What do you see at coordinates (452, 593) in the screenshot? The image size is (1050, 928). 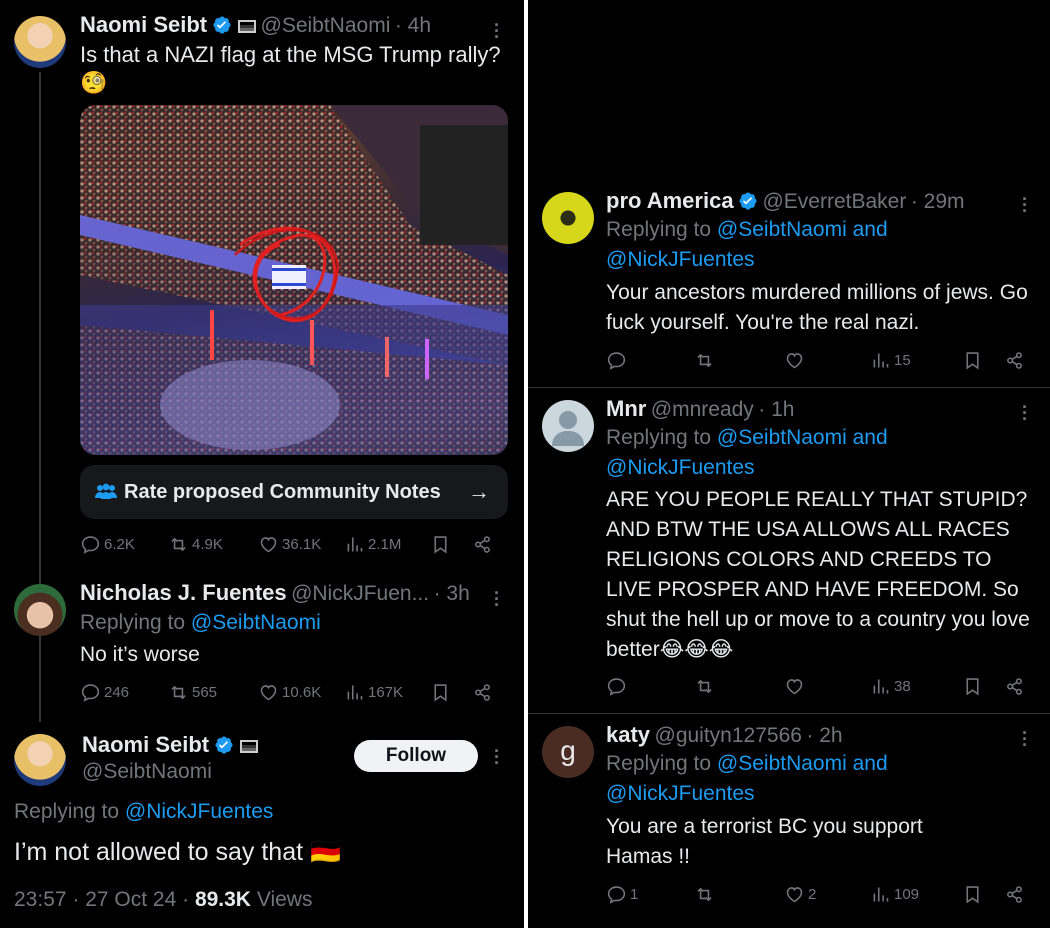 I see `tweet-time: · 3h` at bounding box center [452, 593].